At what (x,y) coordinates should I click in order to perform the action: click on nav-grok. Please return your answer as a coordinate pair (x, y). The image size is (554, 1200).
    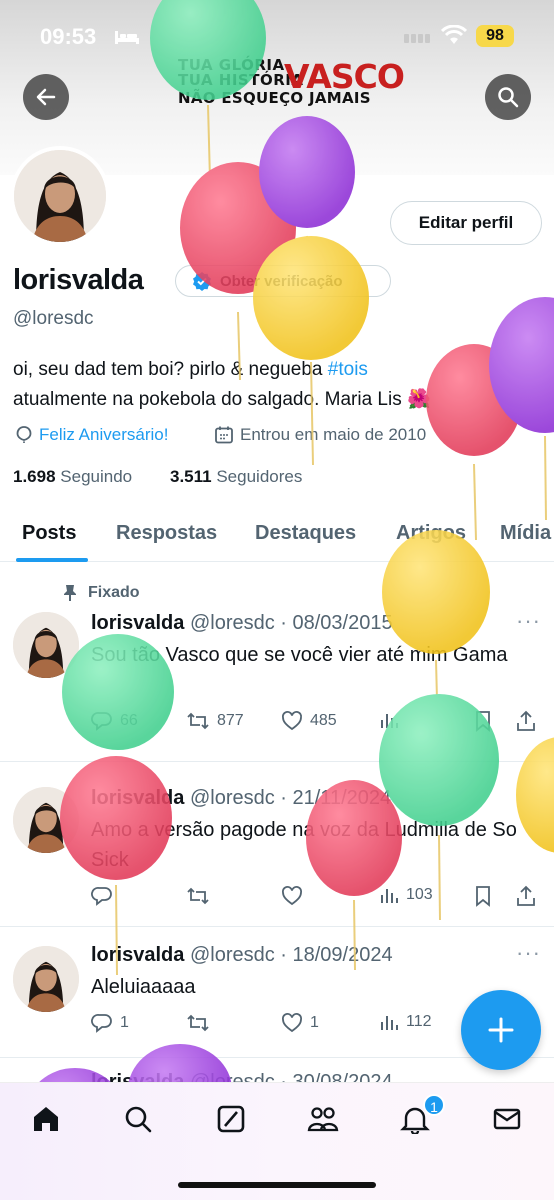
    Looking at the image, I should click on (231, 1119).